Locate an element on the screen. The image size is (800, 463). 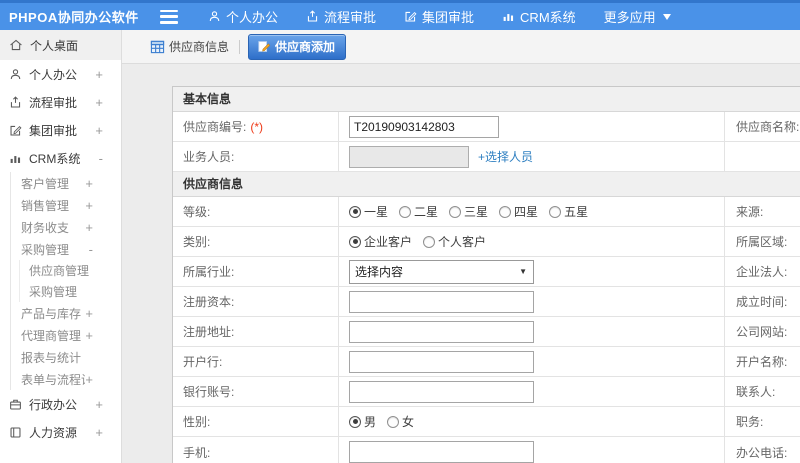
select-person-link: +选择人员 is located at coordinates (505, 156).